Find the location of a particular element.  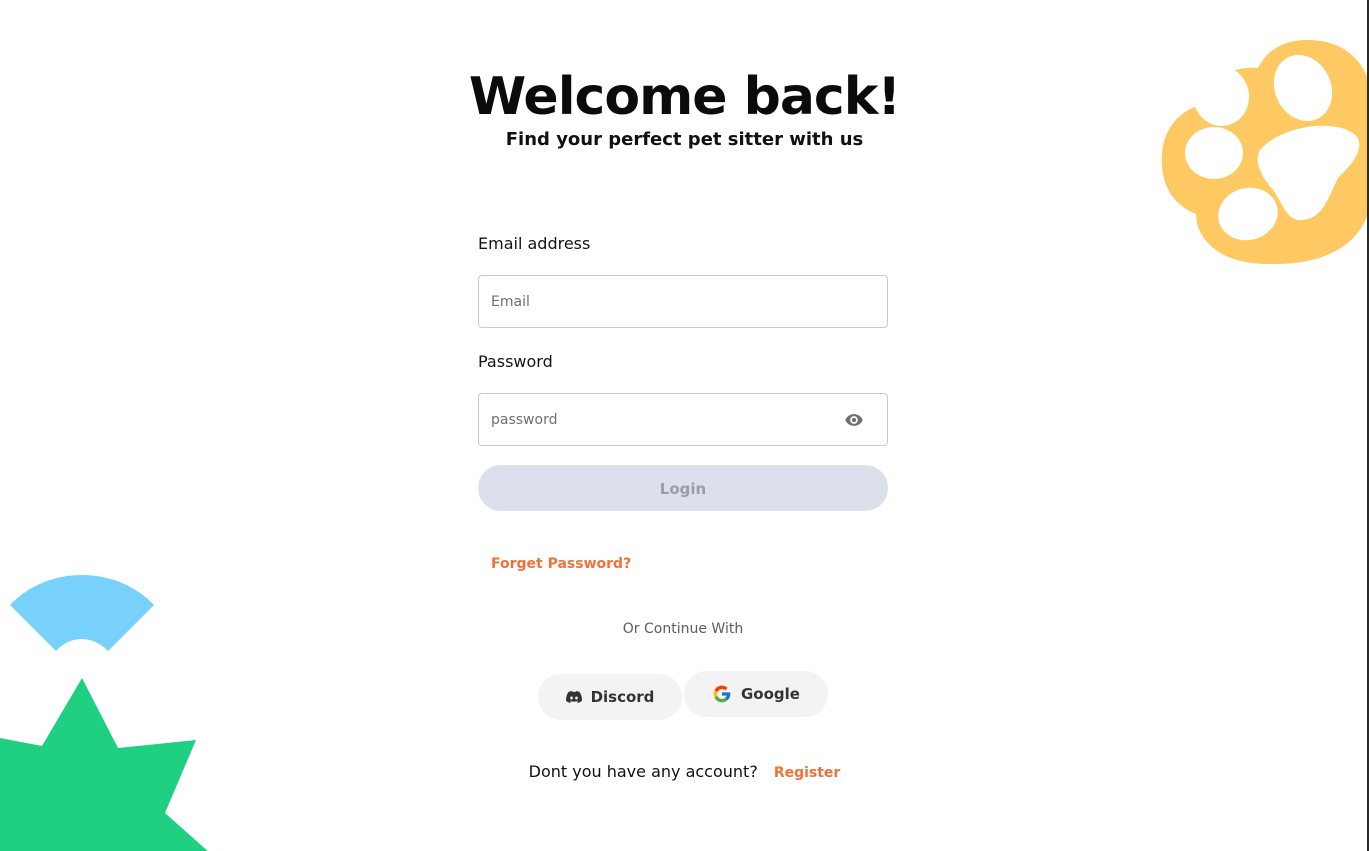

email-label: Email address is located at coordinates (534, 243).